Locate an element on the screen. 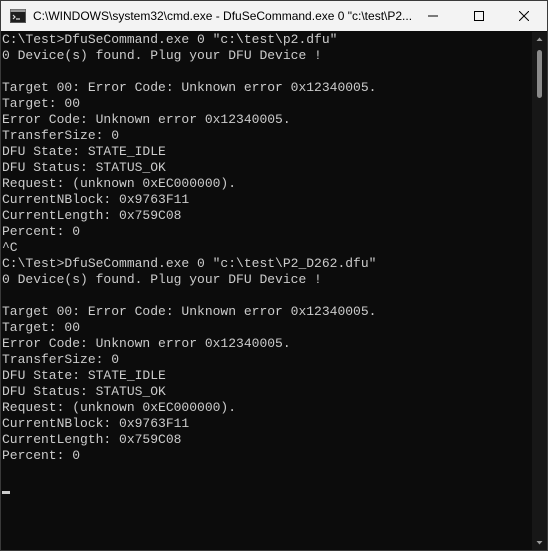 The image size is (548, 551). scroll-thumb is located at coordinates (539, 74).